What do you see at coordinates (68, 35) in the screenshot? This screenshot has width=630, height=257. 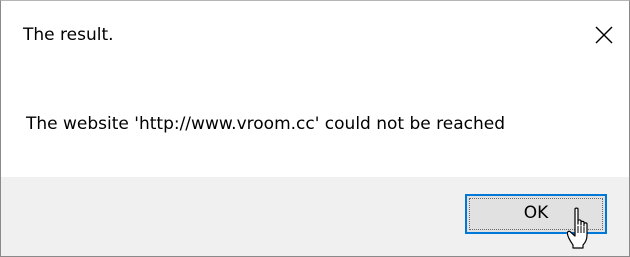 I see `dialog-title: The result.` at bounding box center [68, 35].